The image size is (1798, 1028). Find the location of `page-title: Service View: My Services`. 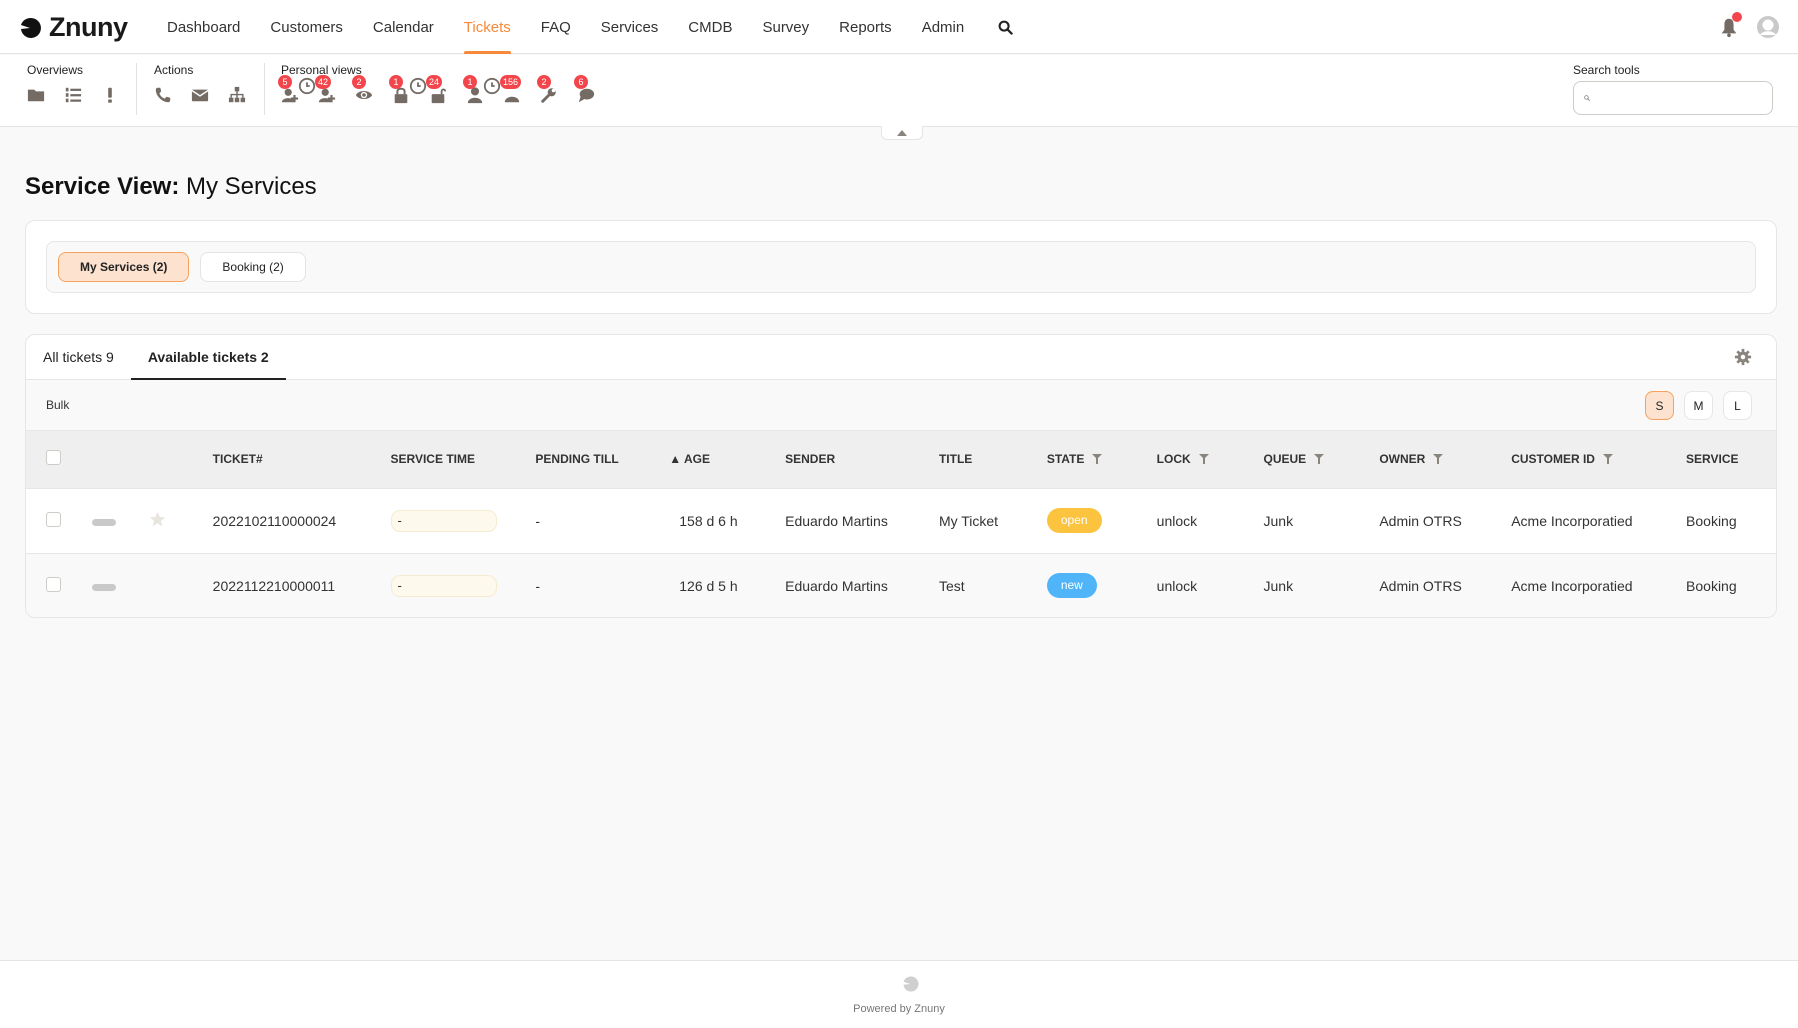

page-title: Service View: My Services is located at coordinates (171, 187).